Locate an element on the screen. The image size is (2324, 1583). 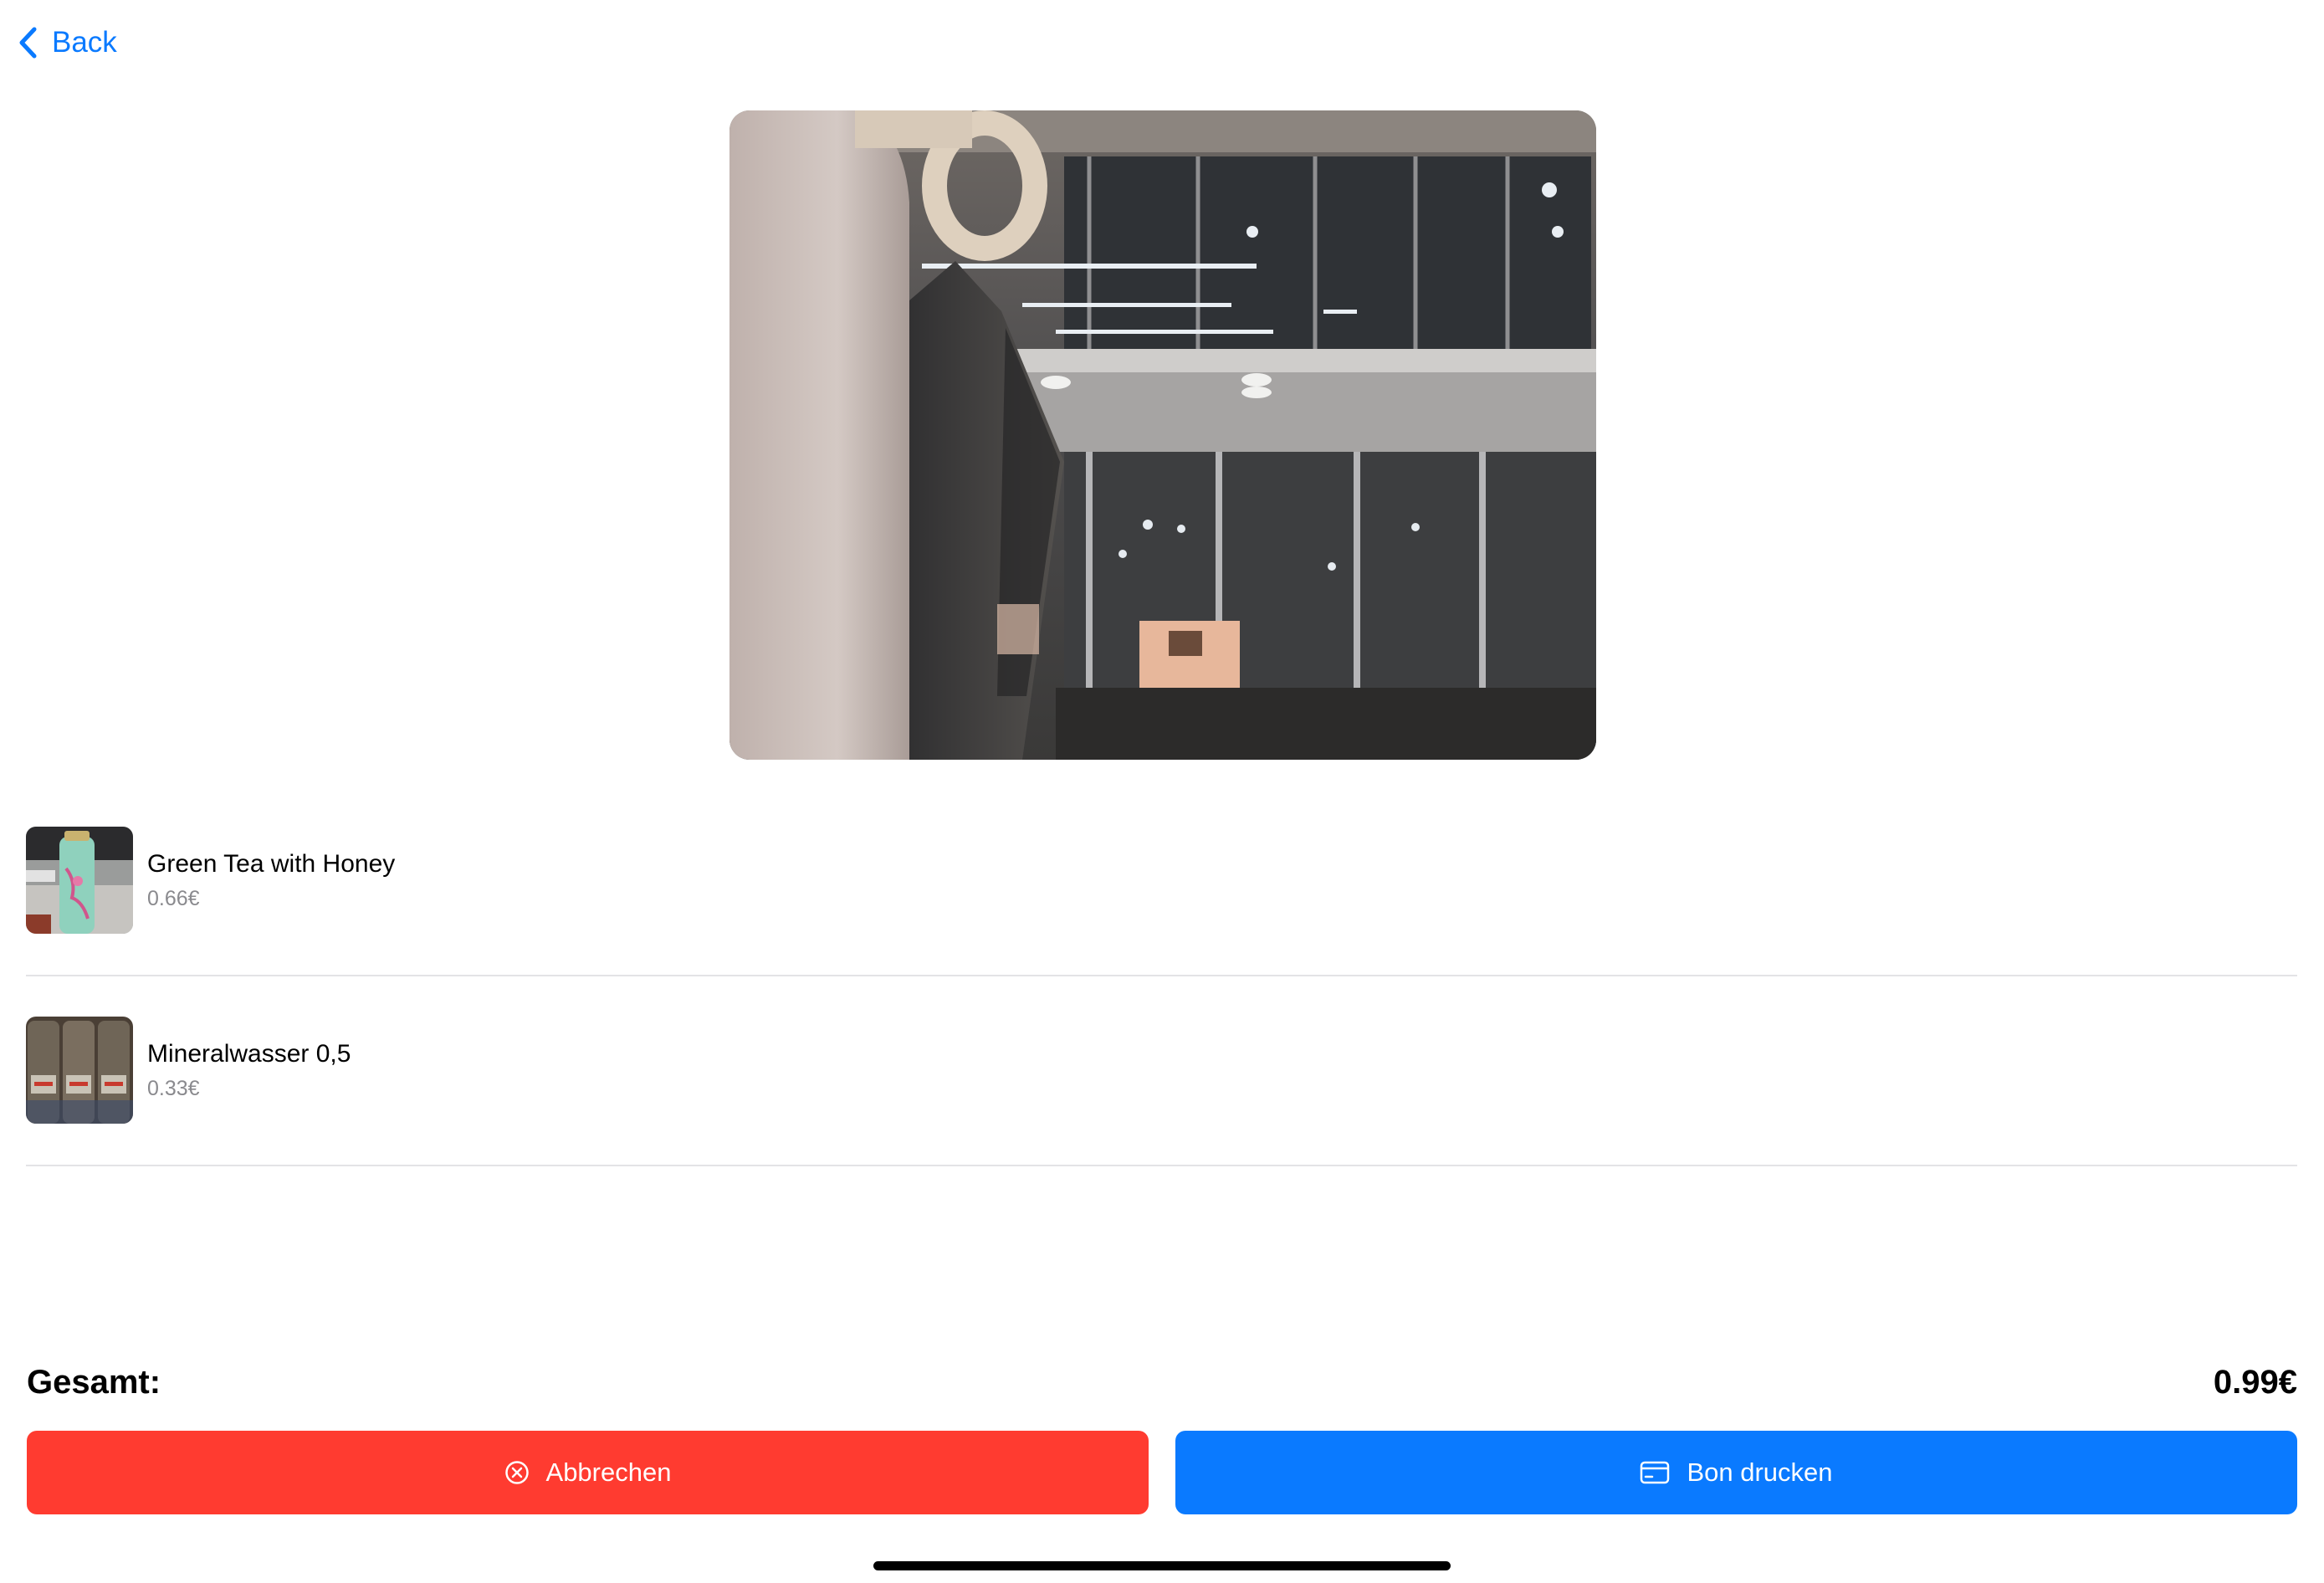
cancel-button-label: Abbrechen is located at coordinates (608, 1472).